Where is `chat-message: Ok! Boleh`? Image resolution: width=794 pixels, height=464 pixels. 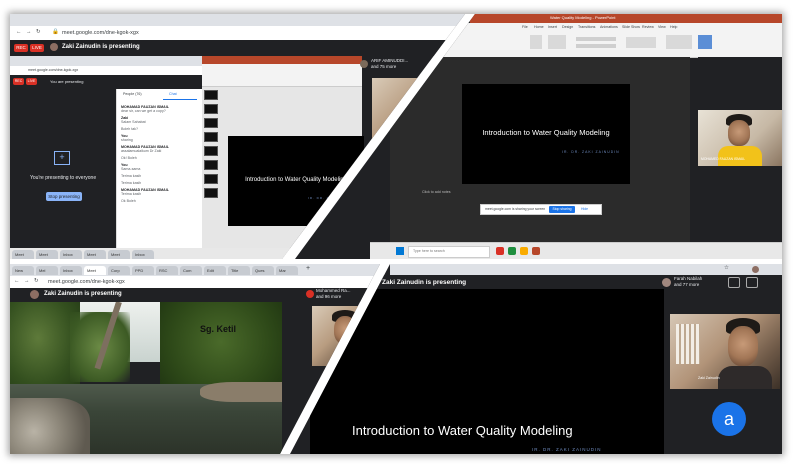 chat-message: Ok! Boleh is located at coordinates (129, 158).